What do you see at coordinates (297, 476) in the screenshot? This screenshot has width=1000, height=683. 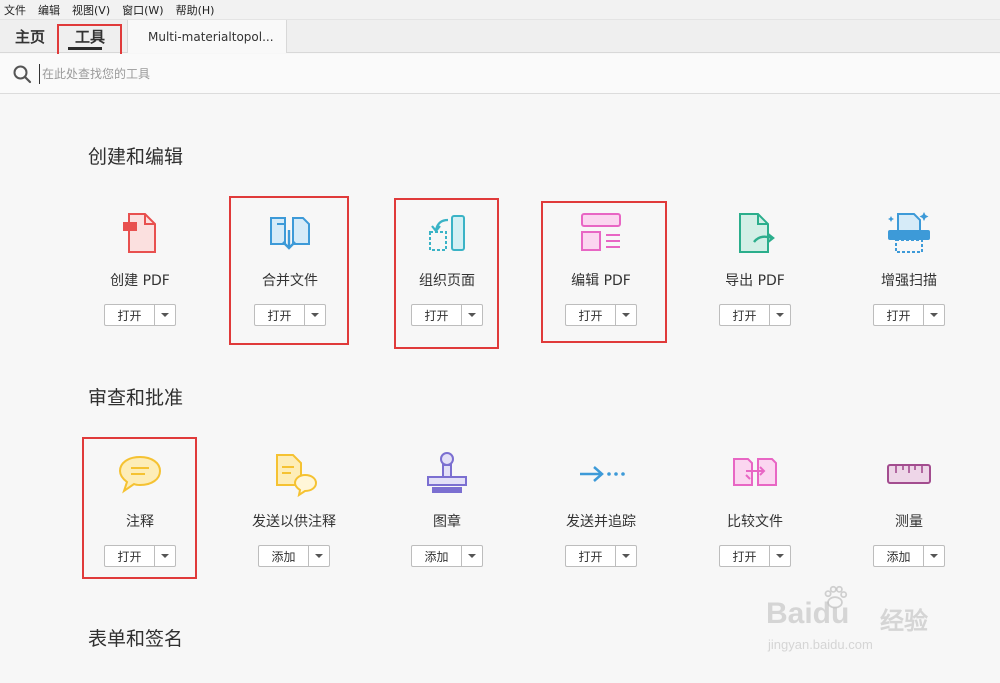 I see `send-for-comments-icon` at bounding box center [297, 476].